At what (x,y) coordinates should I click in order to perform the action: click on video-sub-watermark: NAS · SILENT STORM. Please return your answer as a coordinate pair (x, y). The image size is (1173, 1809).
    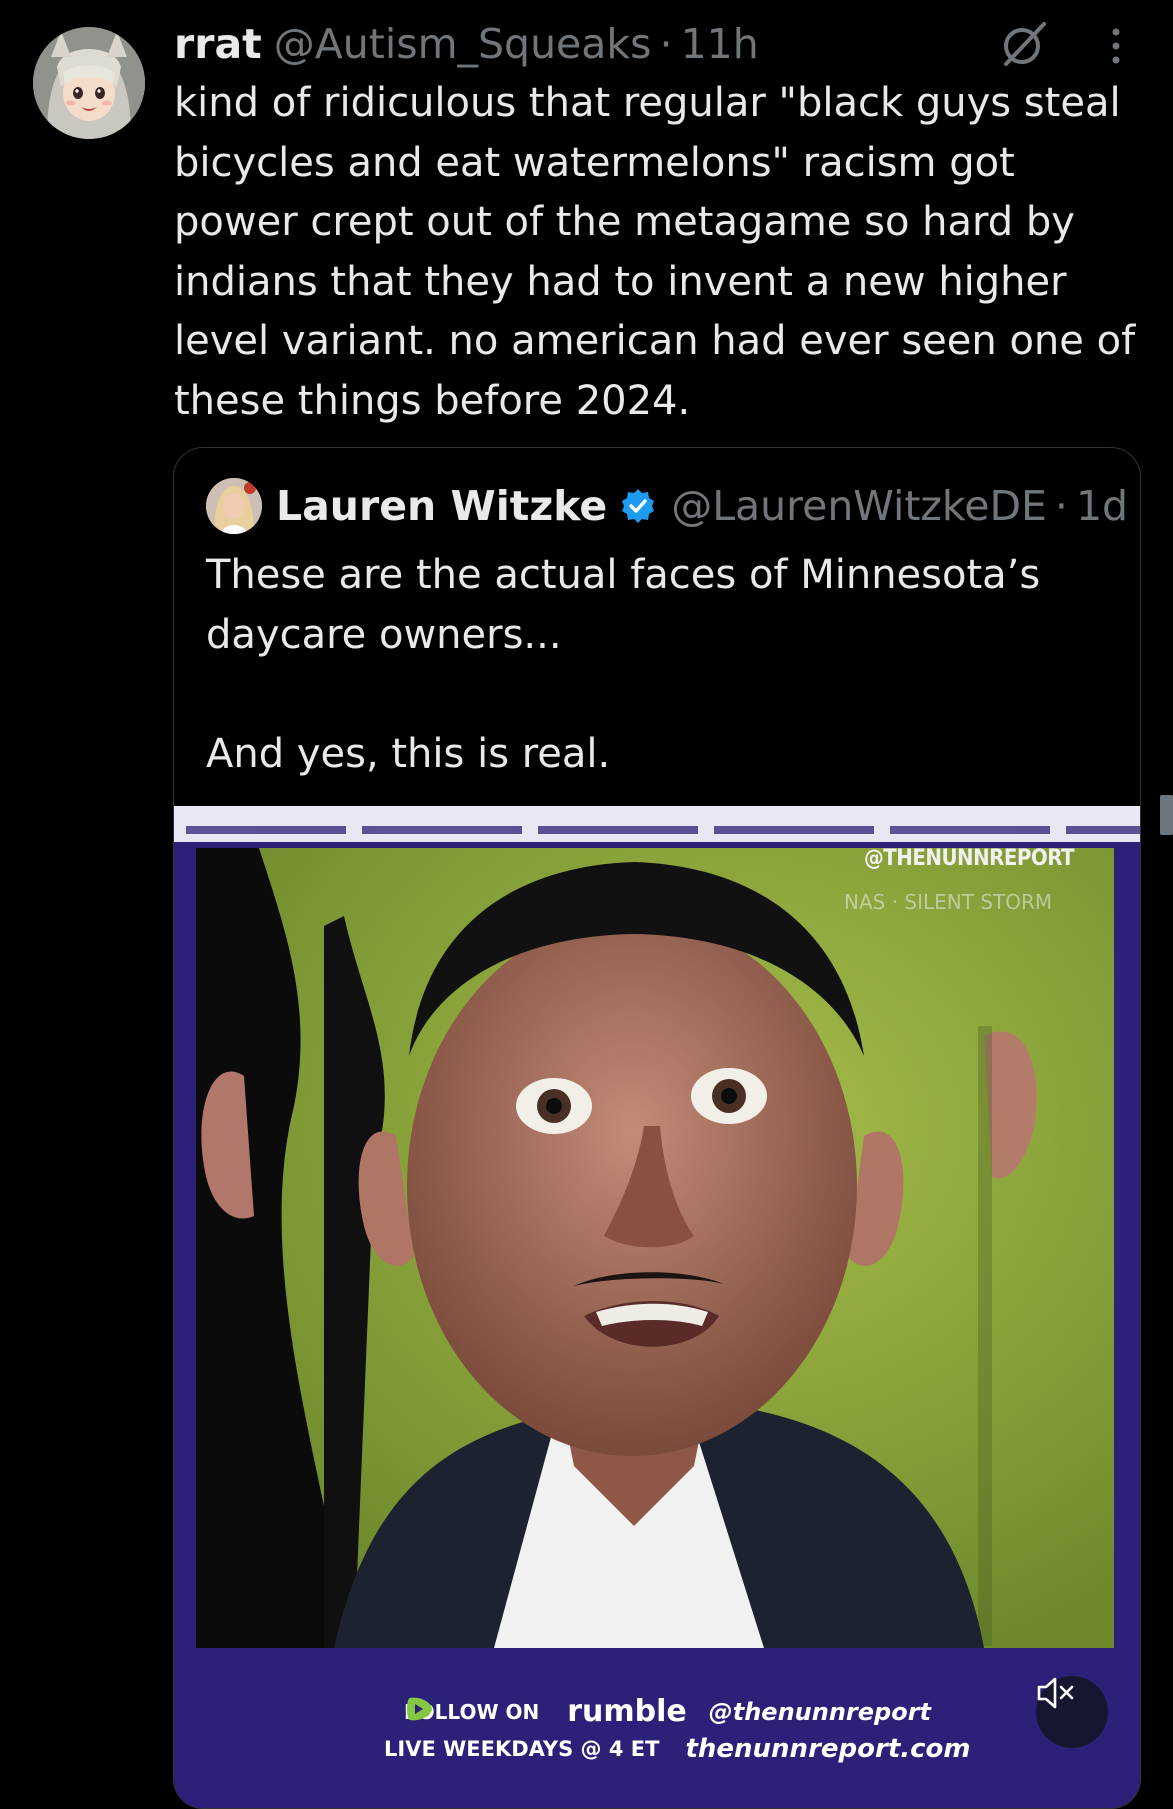
    Looking at the image, I should click on (948, 902).